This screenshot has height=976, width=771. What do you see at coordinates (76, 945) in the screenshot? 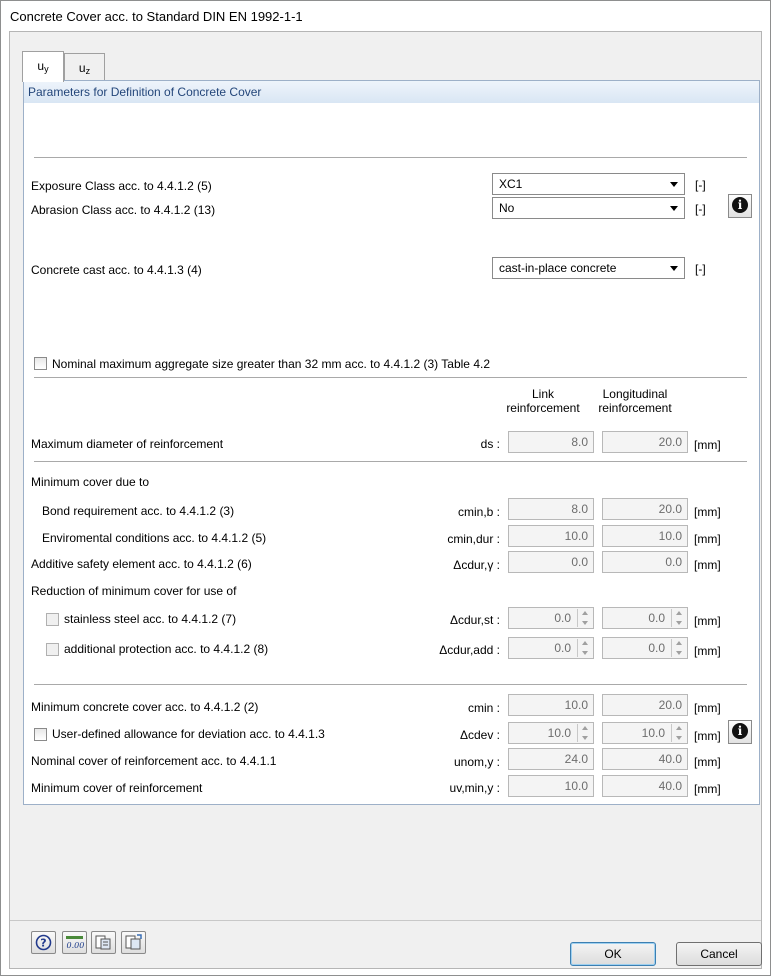
I see `svg-text: 0.00` at bounding box center [76, 945].